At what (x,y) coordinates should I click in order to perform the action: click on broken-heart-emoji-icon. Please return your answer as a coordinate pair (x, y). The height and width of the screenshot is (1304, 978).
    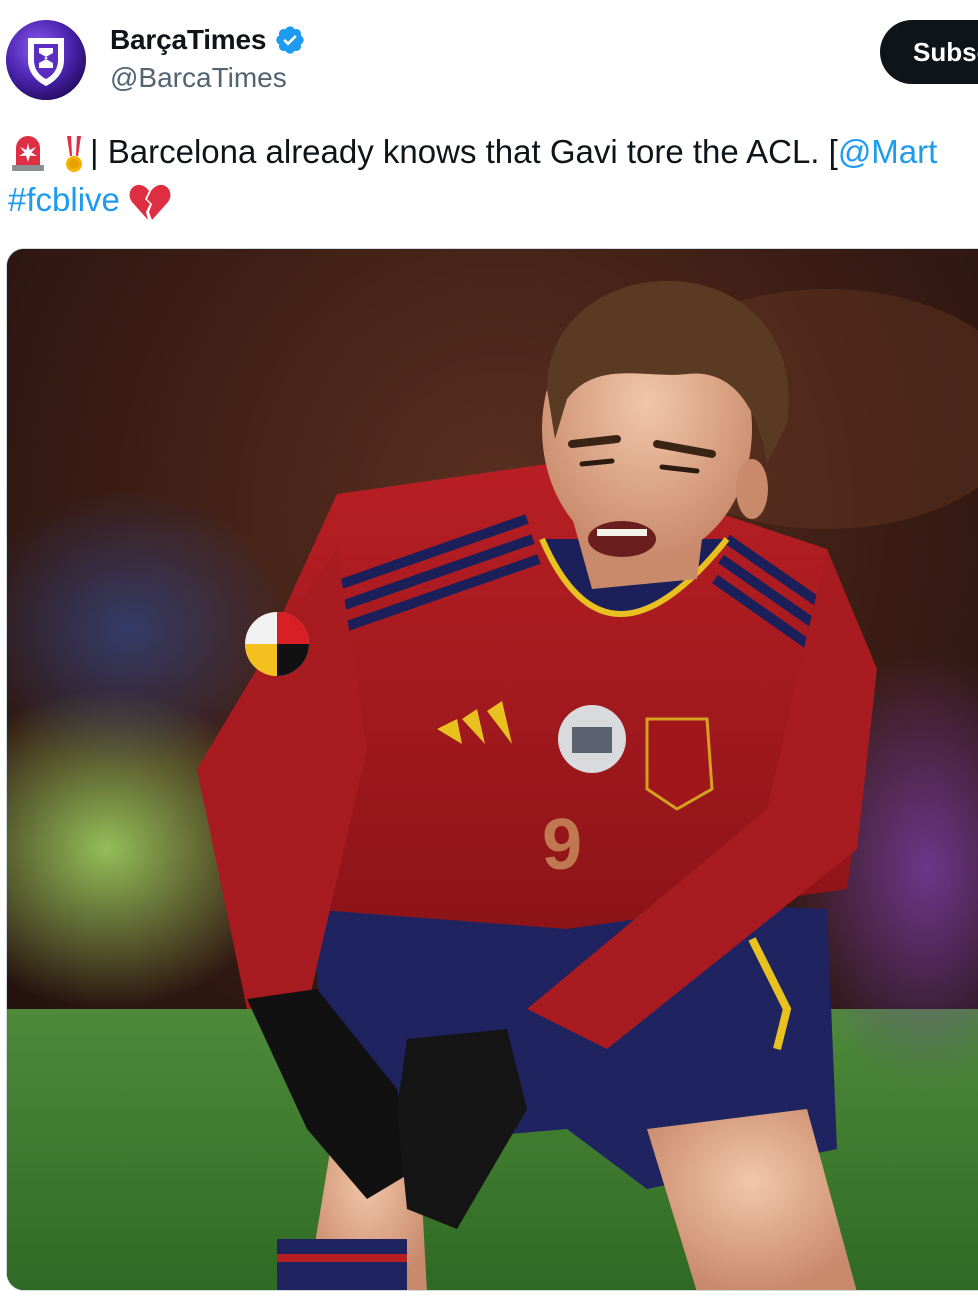
    Looking at the image, I should click on (150, 202).